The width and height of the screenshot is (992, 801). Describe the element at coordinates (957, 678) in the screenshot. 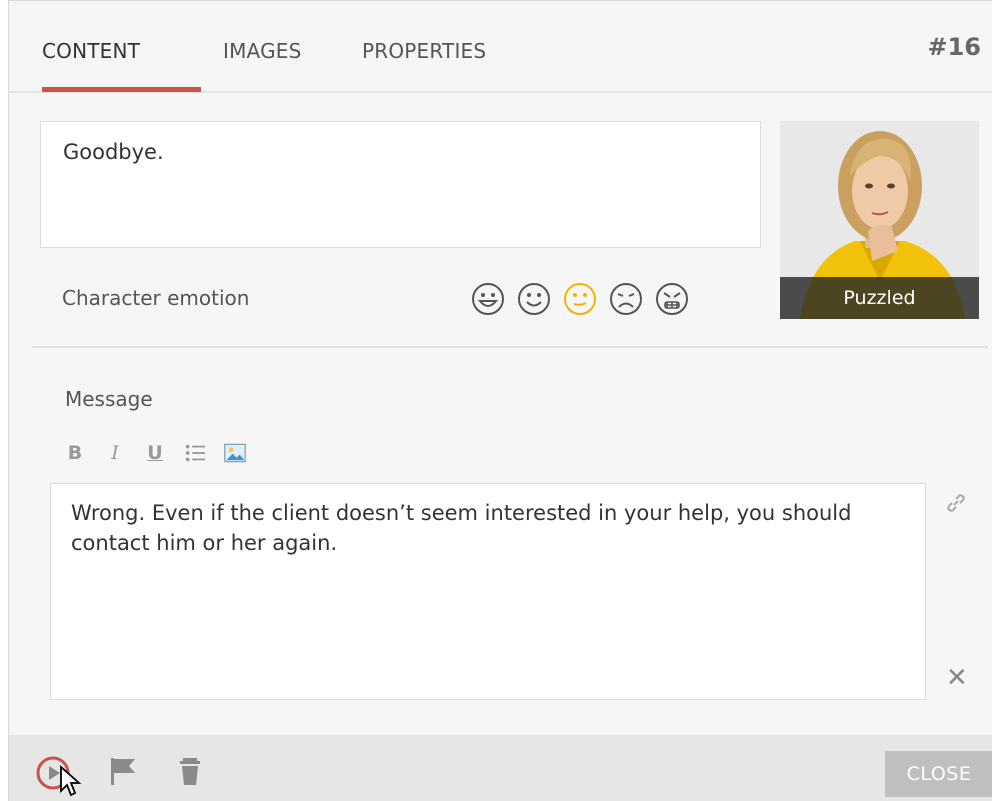

I see `remove-message-icon: ✕` at that location.